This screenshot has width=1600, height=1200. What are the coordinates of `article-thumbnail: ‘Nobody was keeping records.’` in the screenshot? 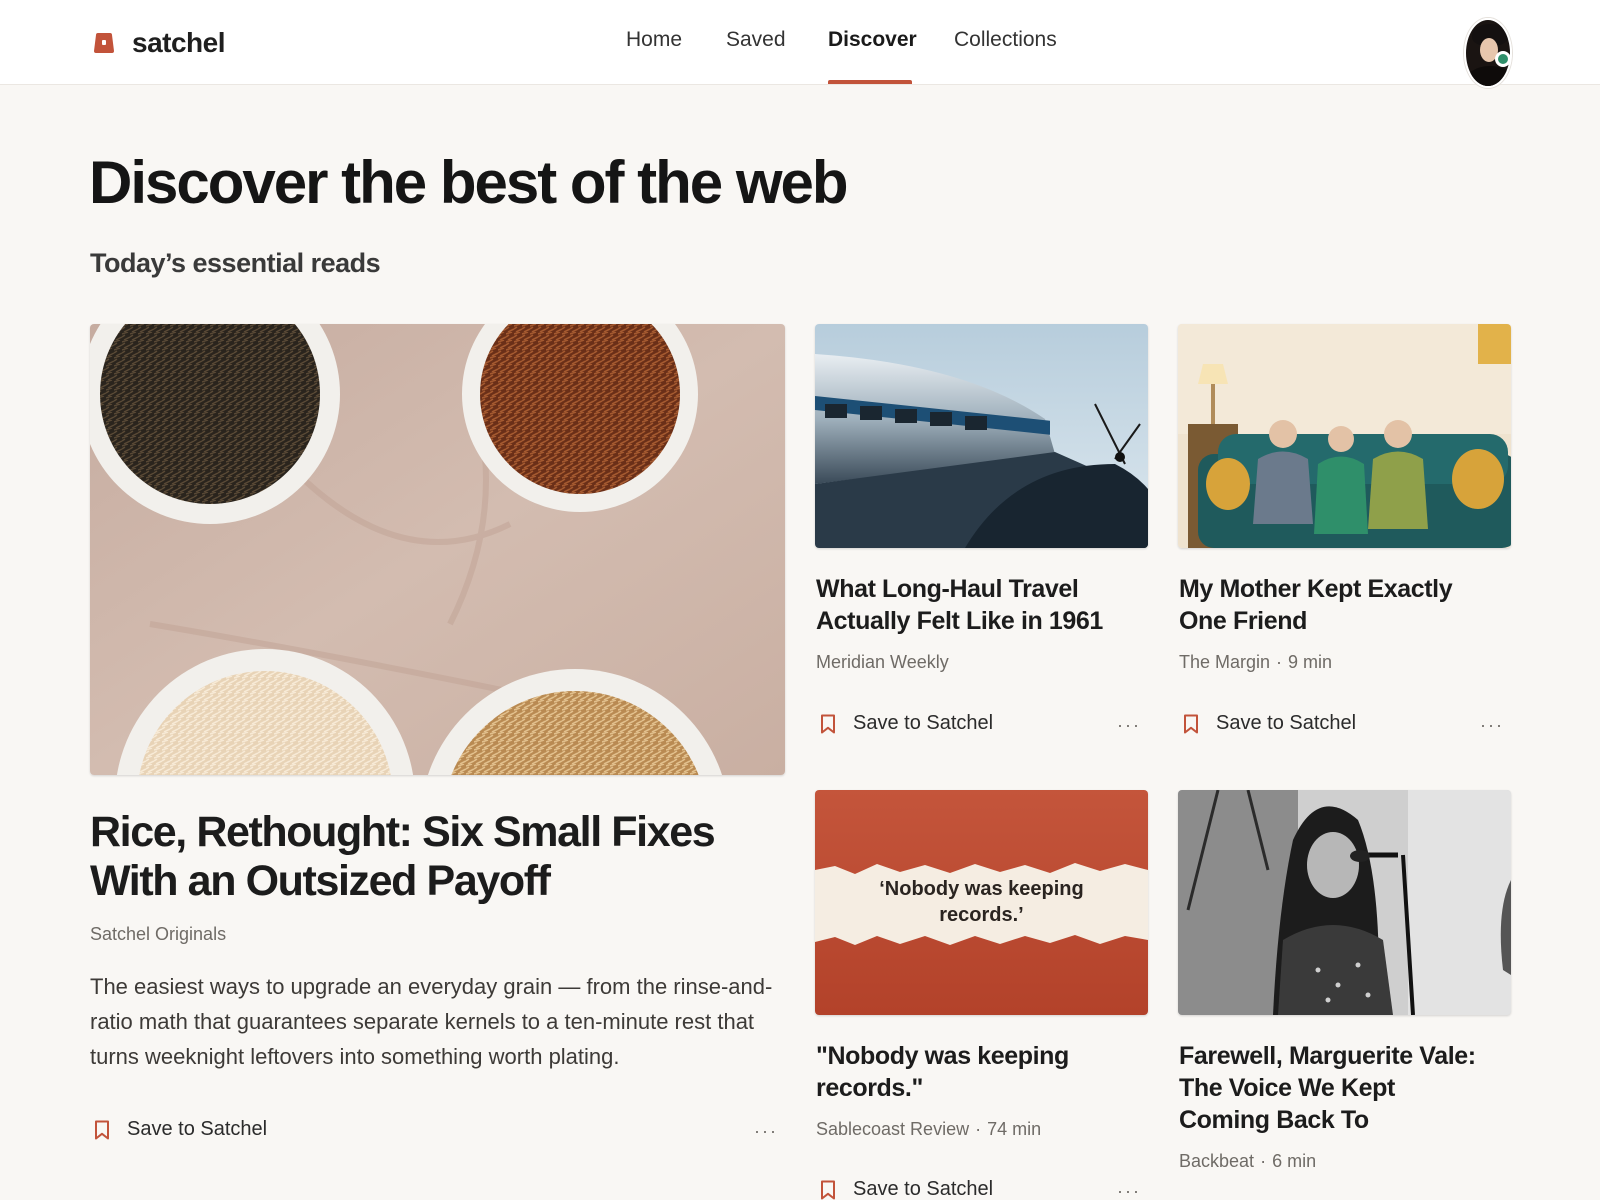 It's located at (981, 902).